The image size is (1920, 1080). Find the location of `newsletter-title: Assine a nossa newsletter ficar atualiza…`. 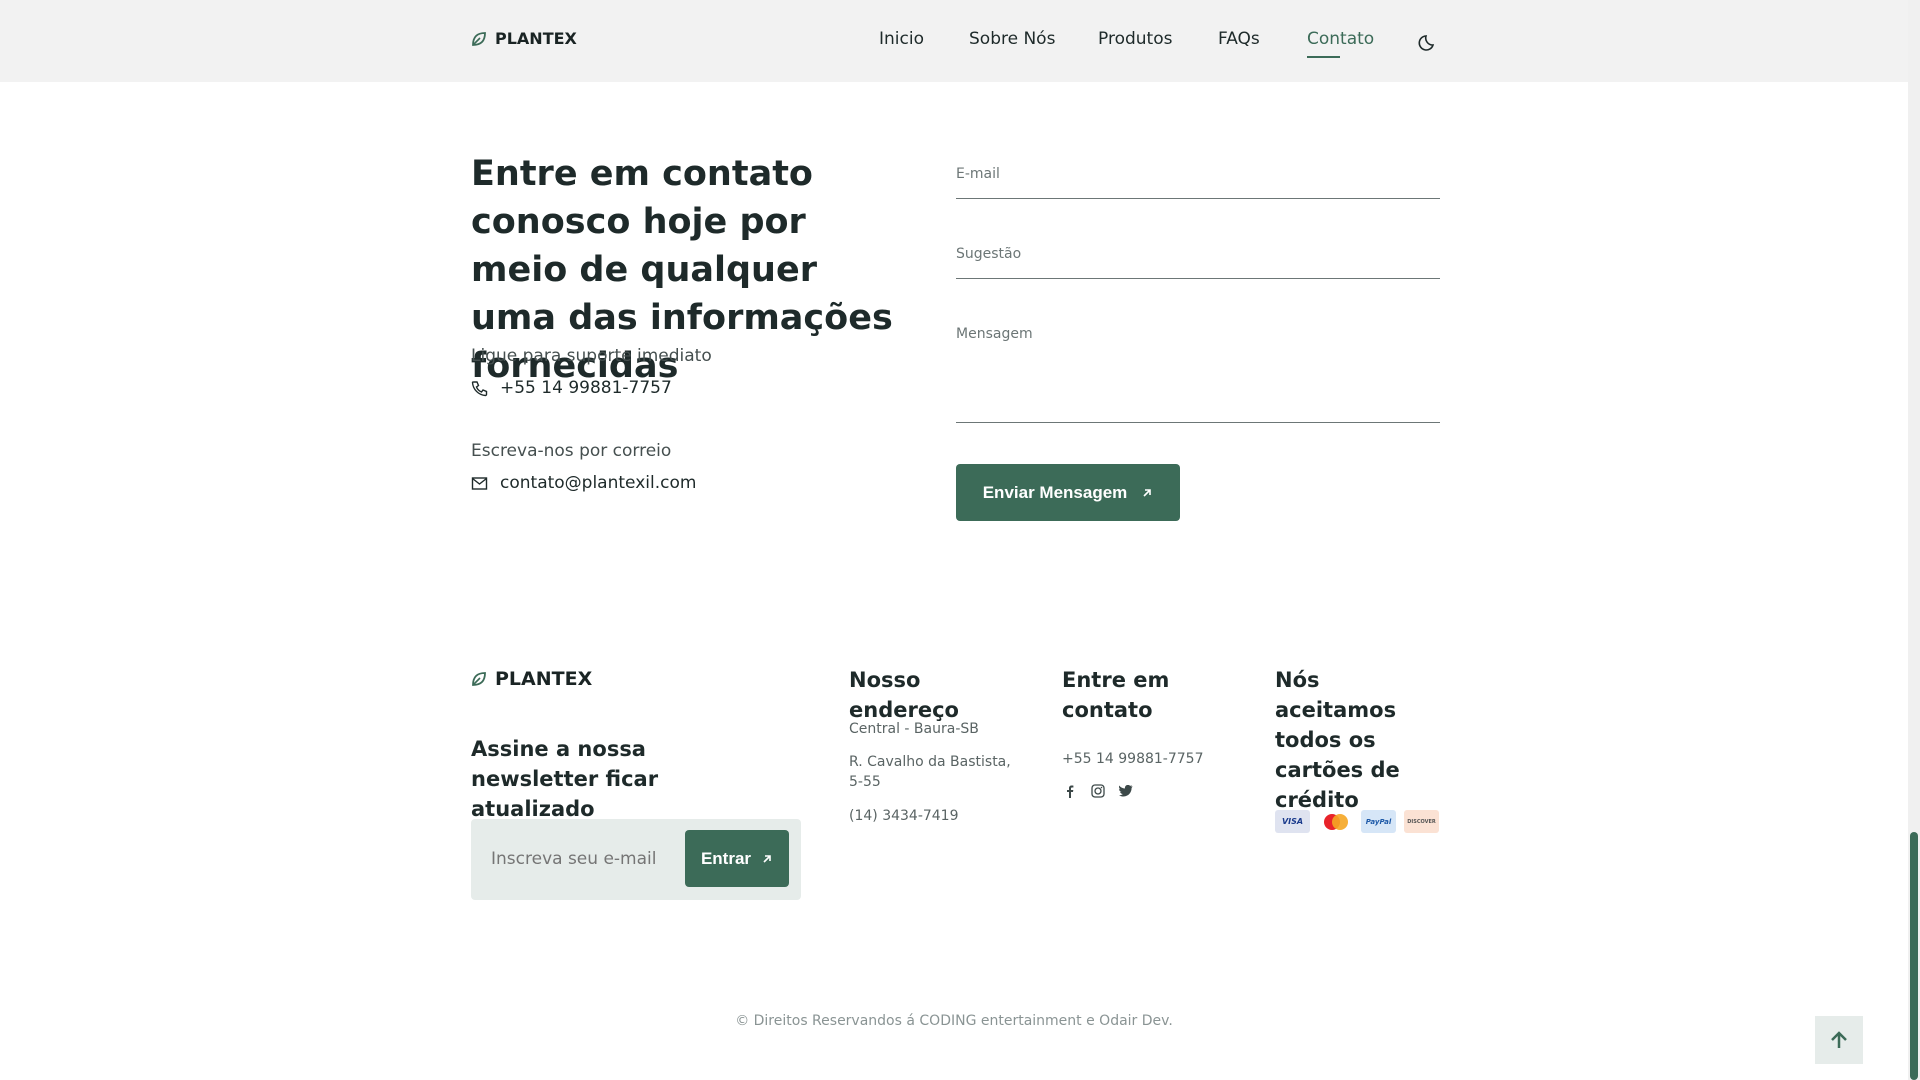

newsletter-title: Assine a nossa newsletter ficar atualiza… is located at coordinates (565, 779).